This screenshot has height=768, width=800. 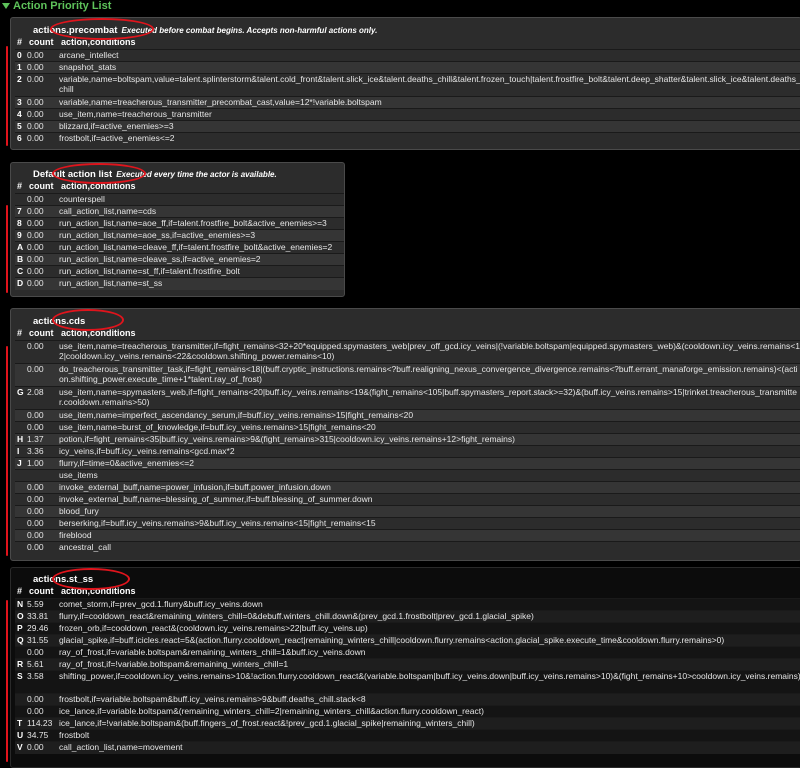 I want to click on section-title: Default action list, so click(x=73, y=174).